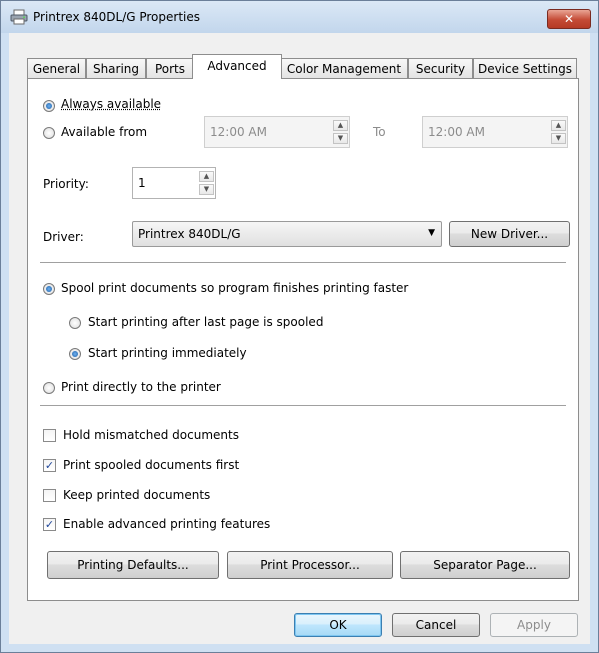 The image size is (599, 653). Describe the element at coordinates (174, 183) in the screenshot. I see `priority-spinner: 1 ▲ ▼` at that location.